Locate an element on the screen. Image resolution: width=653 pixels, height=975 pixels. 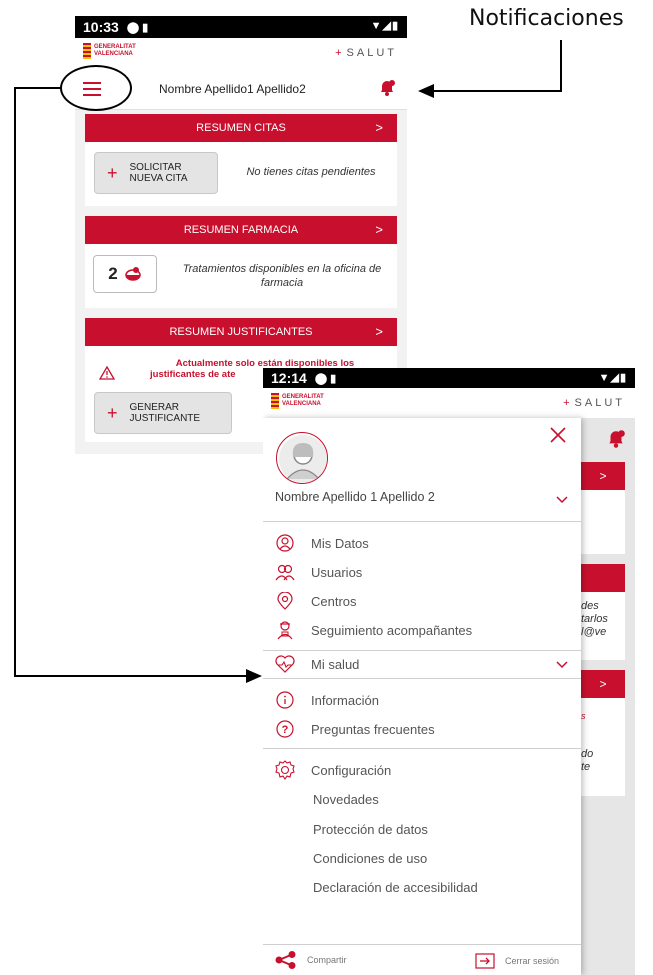
menu-item-informacion: Información is located at coordinates (327, 700).